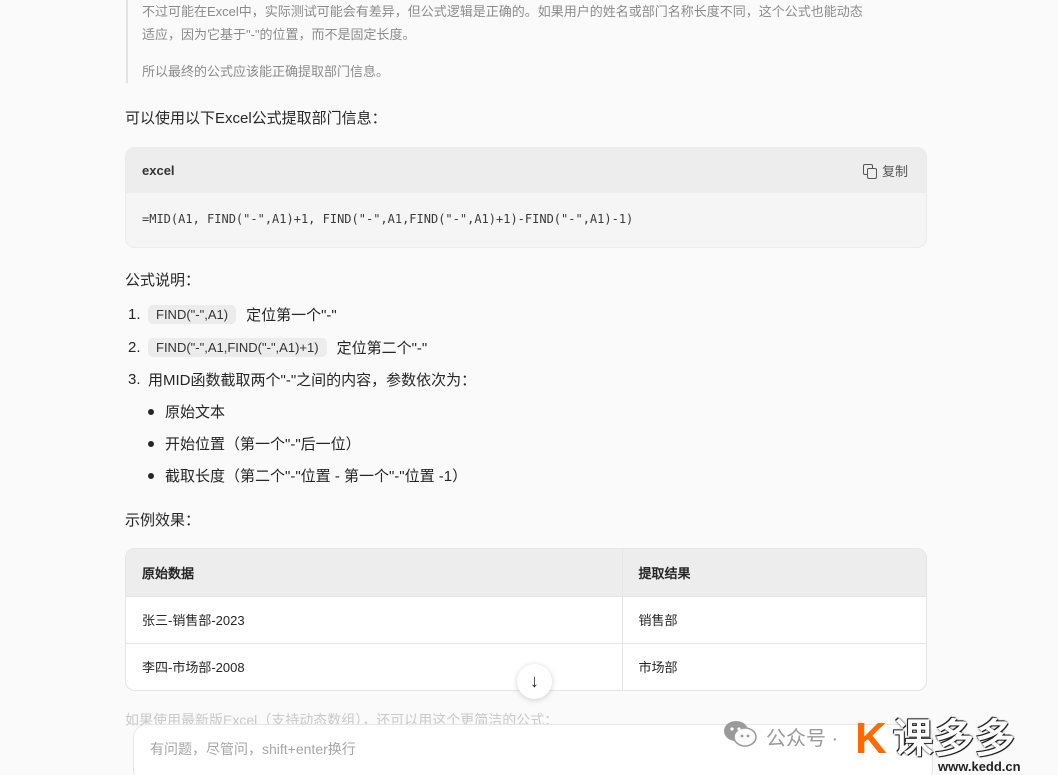  What do you see at coordinates (195, 412) in the screenshot?
I see `bullet-text: 原始文本` at bounding box center [195, 412].